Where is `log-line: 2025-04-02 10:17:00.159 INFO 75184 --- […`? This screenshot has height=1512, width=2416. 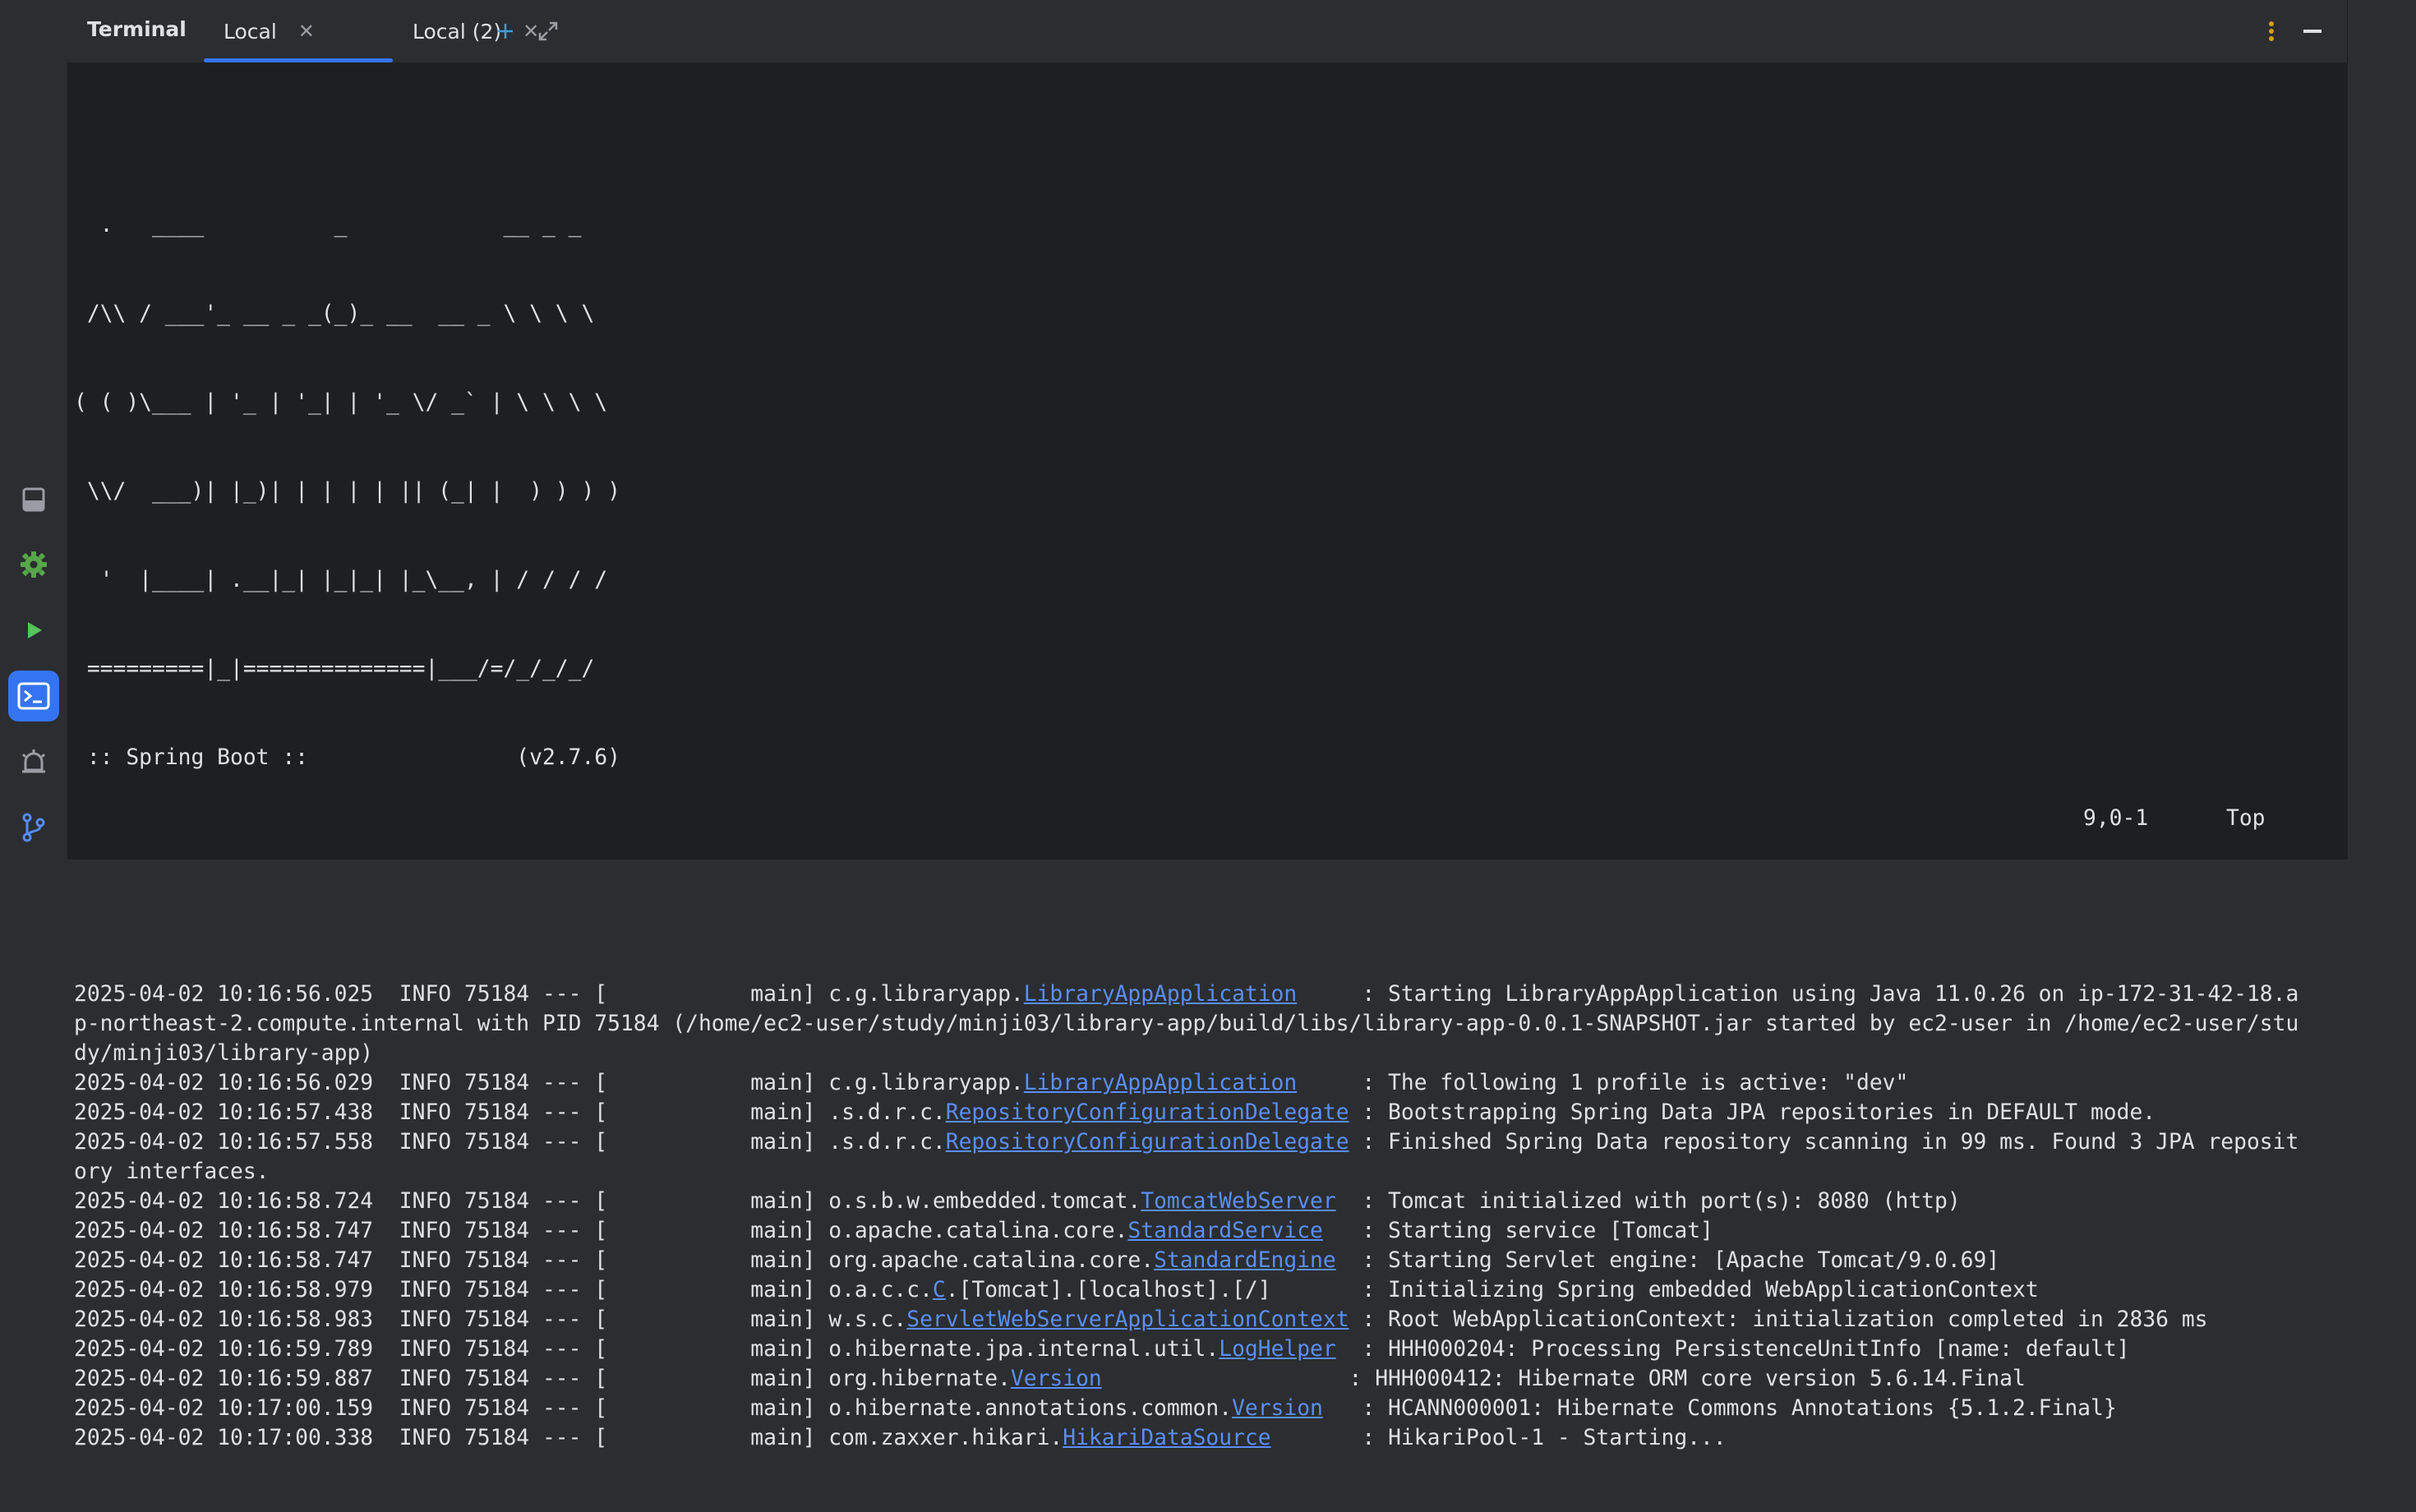
log-line: 2025-04-02 10:17:00.159 INFO 75184 --- [… is located at coordinates (1208, 1408).